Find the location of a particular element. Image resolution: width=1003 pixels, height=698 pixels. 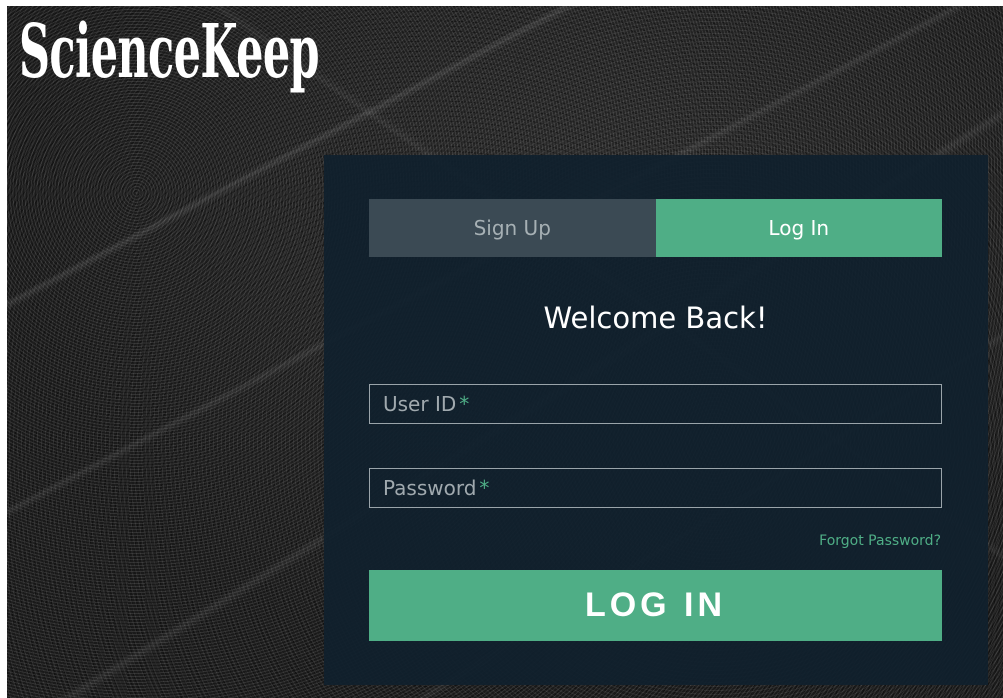

password-input is located at coordinates (655, 488).